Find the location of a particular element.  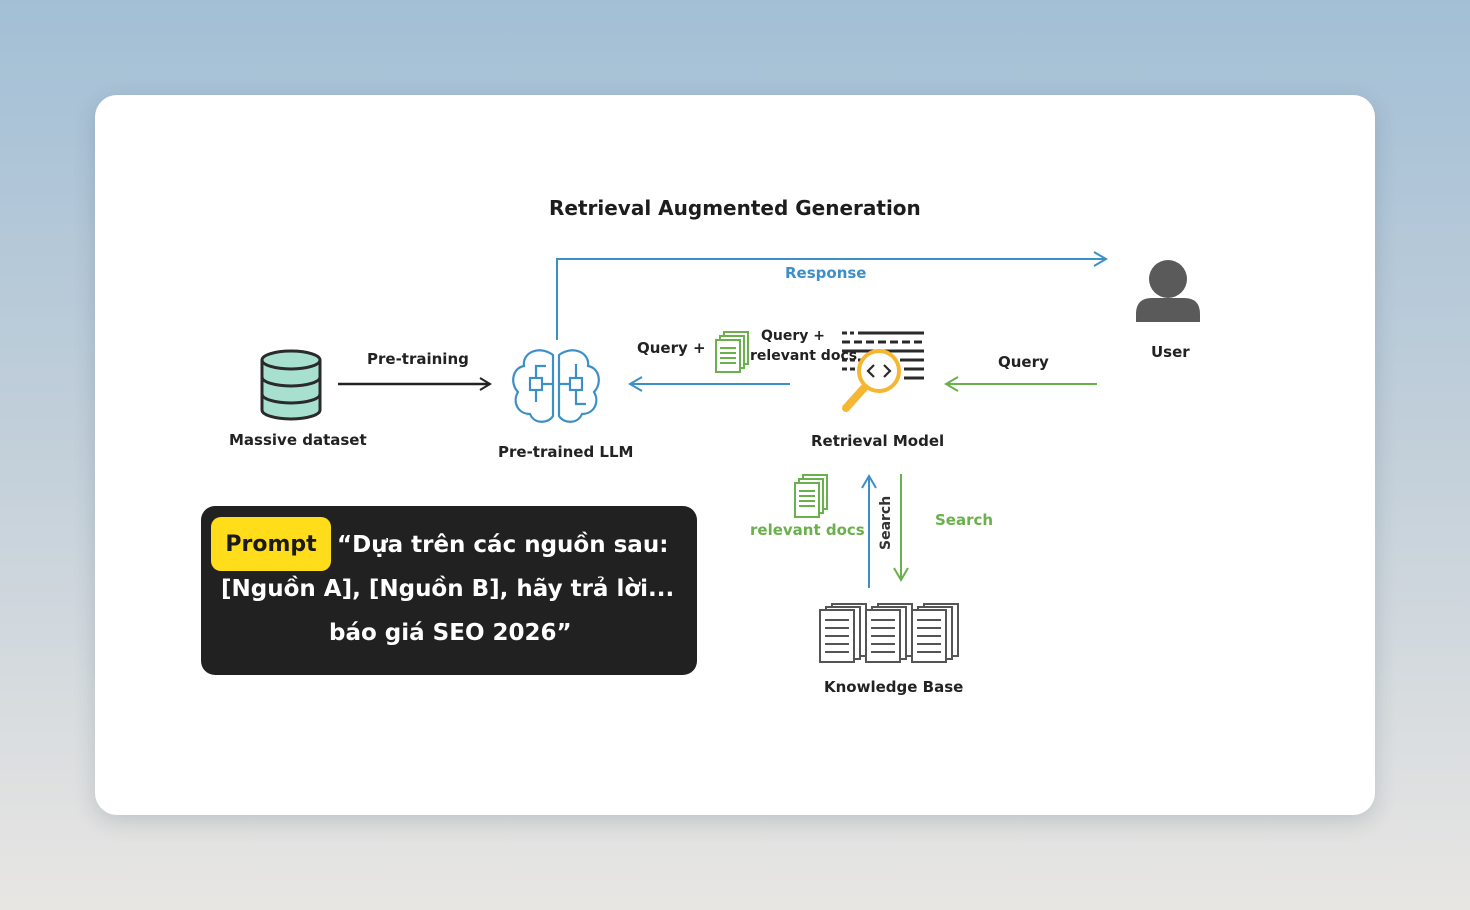

database-icon is located at coordinates (291, 385).